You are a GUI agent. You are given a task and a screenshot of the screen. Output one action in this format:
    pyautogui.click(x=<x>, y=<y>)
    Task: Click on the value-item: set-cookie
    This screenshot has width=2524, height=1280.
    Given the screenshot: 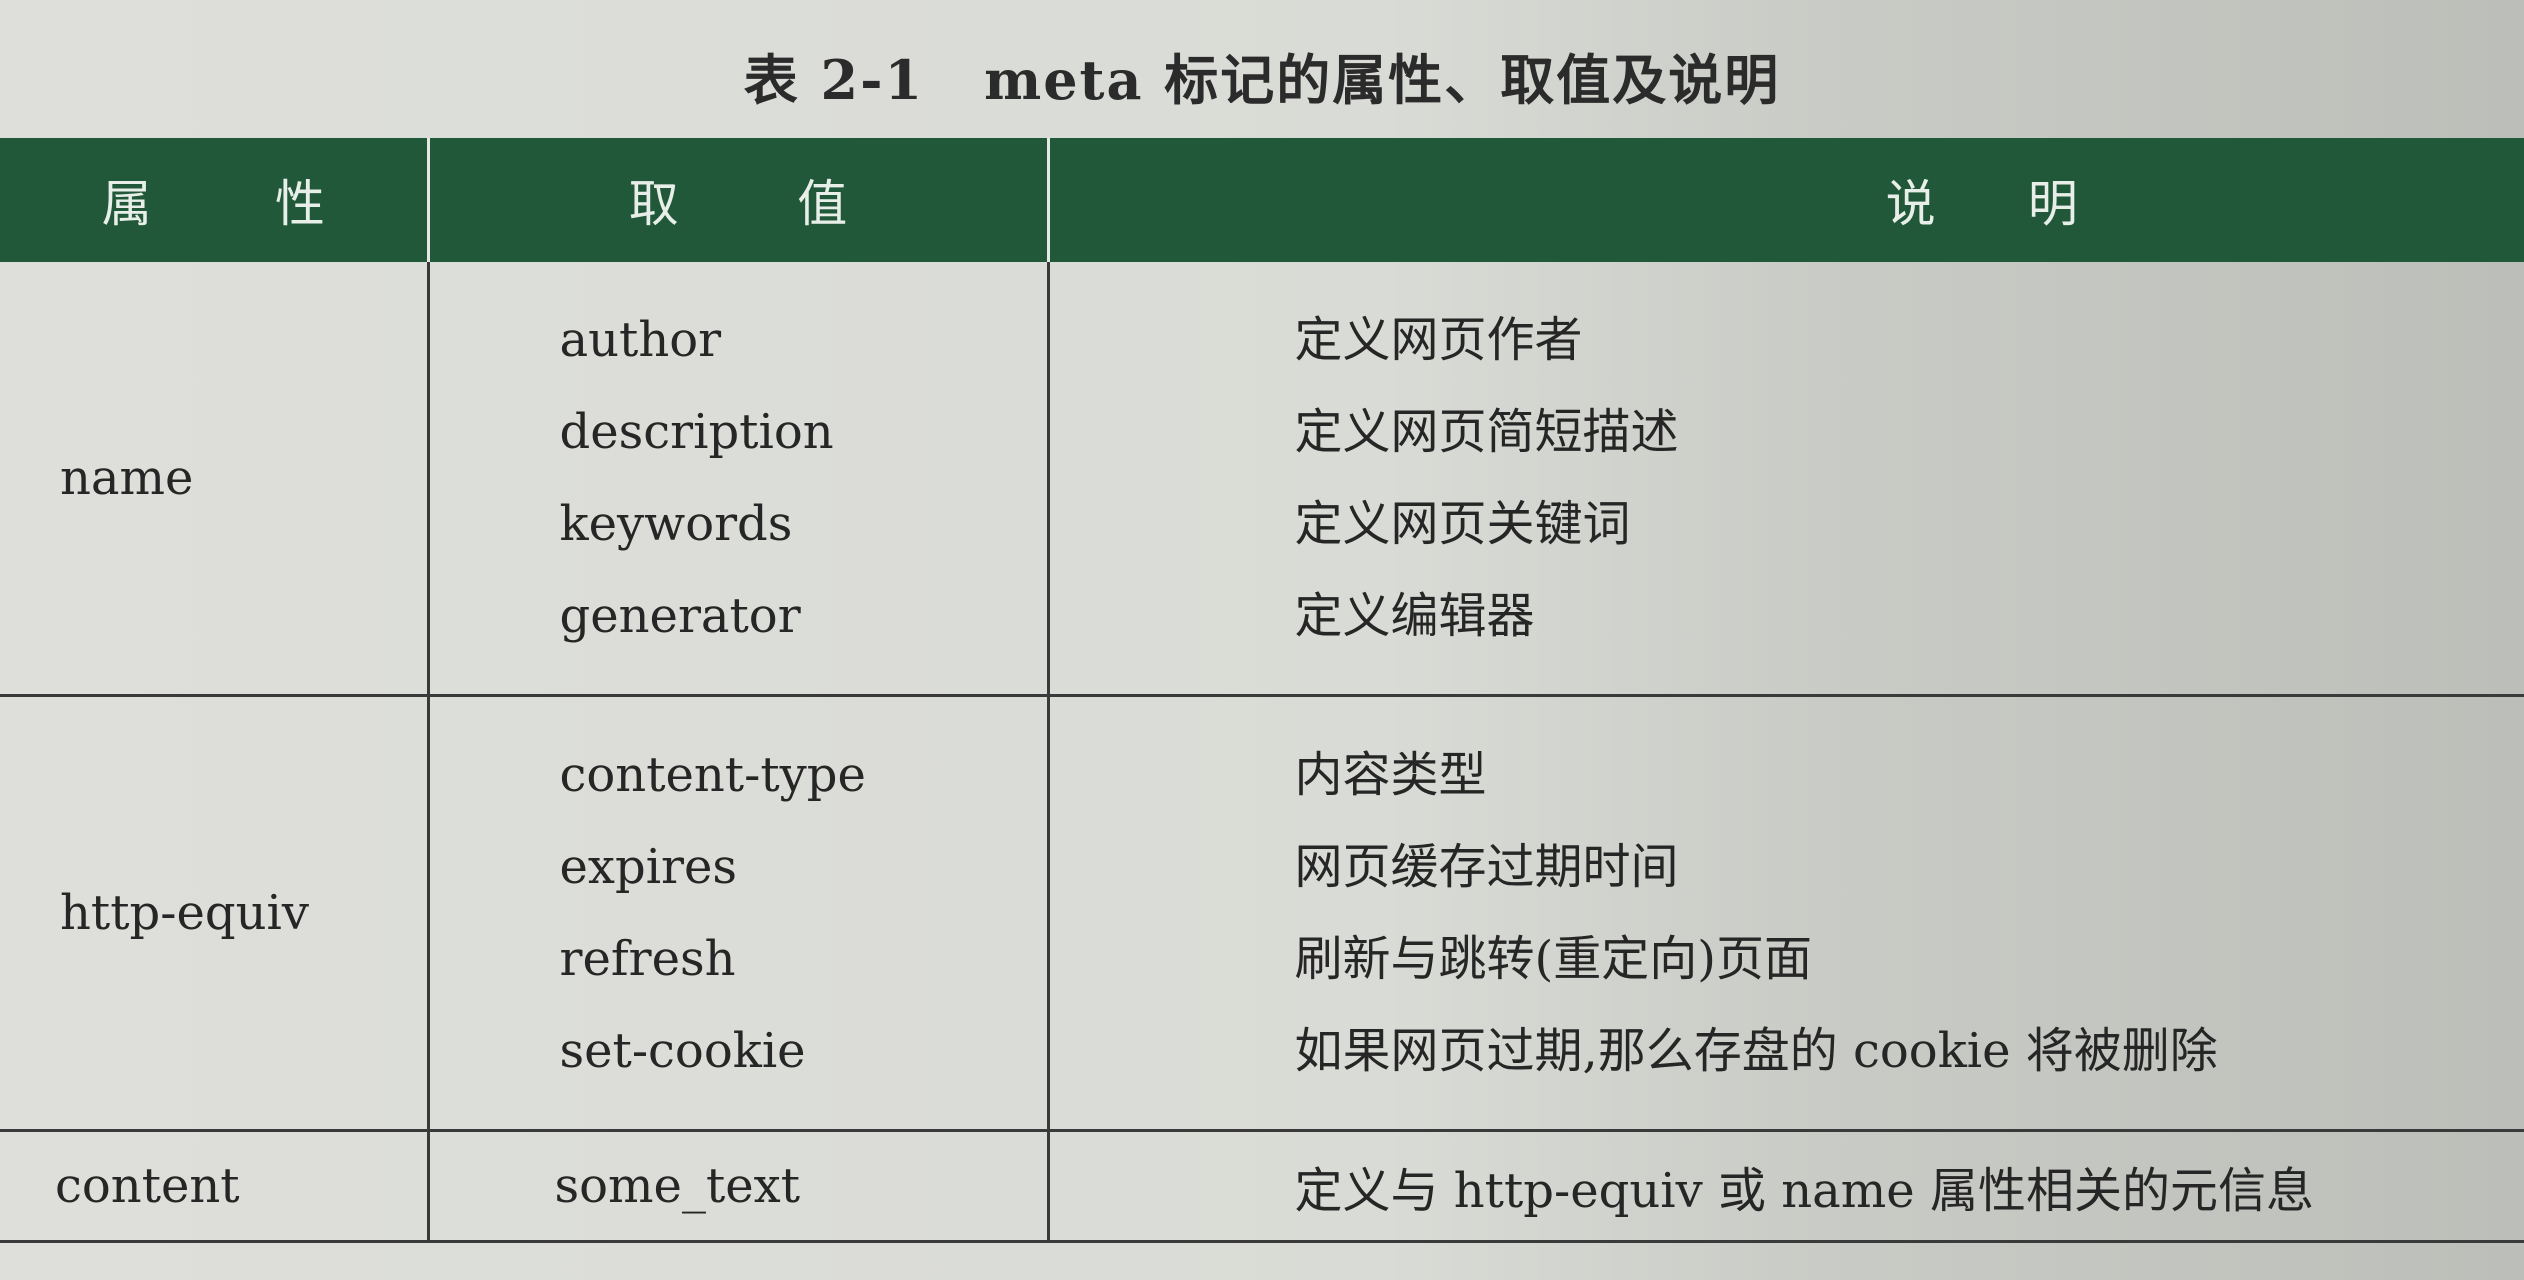 What is the action you would take?
    pyautogui.click(x=682, y=1051)
    